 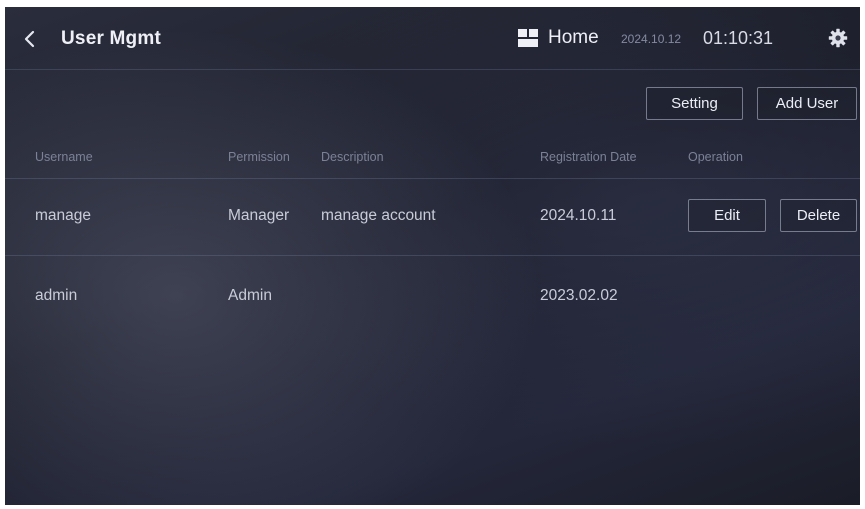 What do you see at coordinates (250, 295) in the screenshot?
I see `cell-permission: Admin` at bounding box center [250, 295].